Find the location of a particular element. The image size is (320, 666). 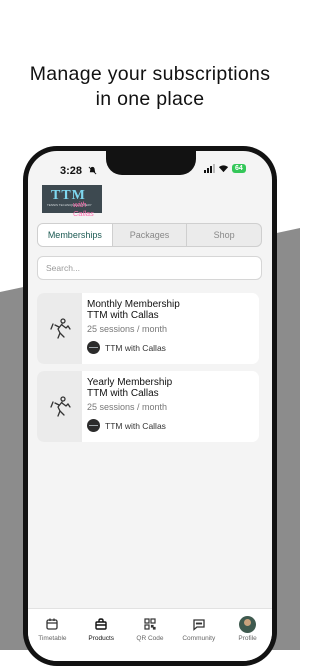

headline-line-2: in one place is located at coordinates (150, 99).